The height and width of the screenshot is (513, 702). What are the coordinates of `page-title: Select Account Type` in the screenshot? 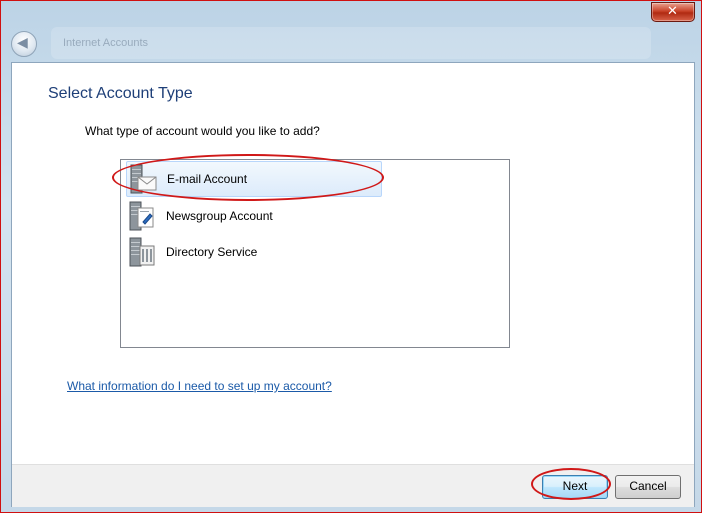 It's located at (120, 93).